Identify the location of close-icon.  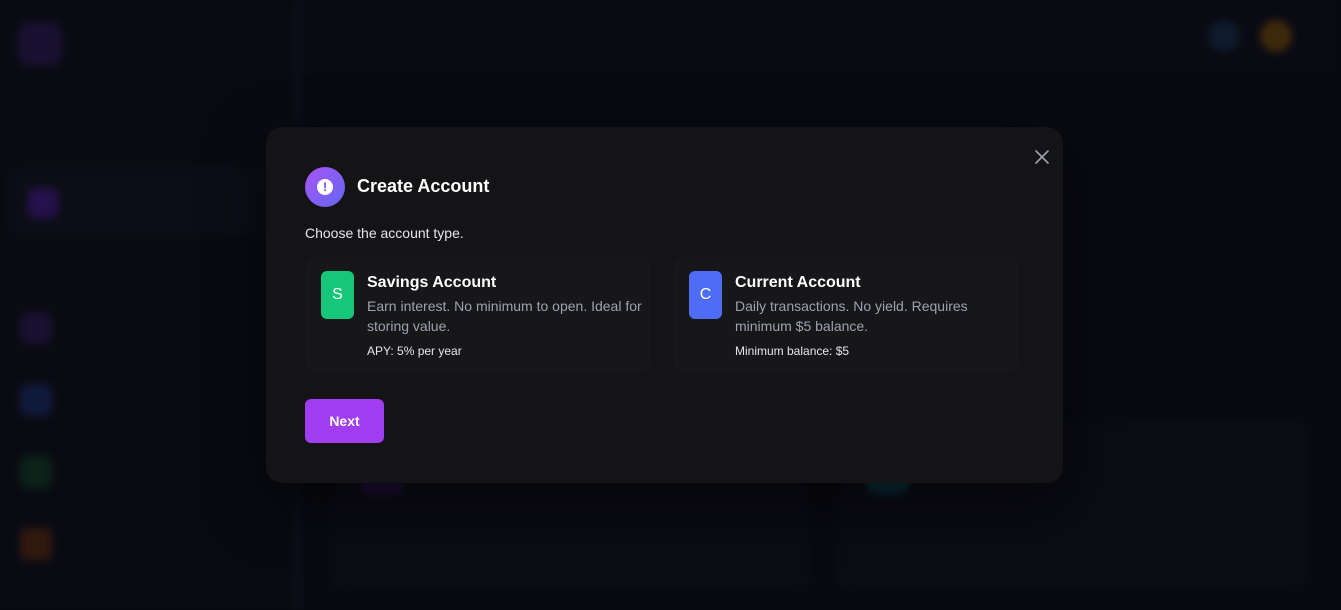
(1042, 157).